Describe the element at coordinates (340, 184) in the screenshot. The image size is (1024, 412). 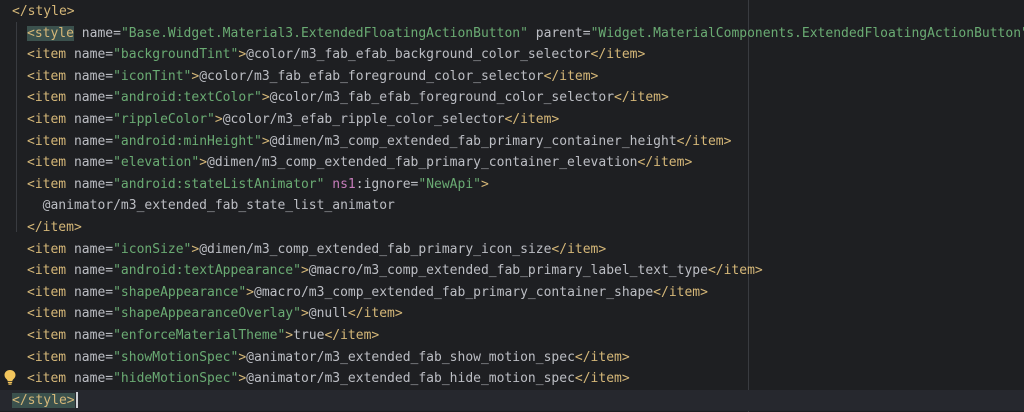
I see `code-token: ns1` at that location.